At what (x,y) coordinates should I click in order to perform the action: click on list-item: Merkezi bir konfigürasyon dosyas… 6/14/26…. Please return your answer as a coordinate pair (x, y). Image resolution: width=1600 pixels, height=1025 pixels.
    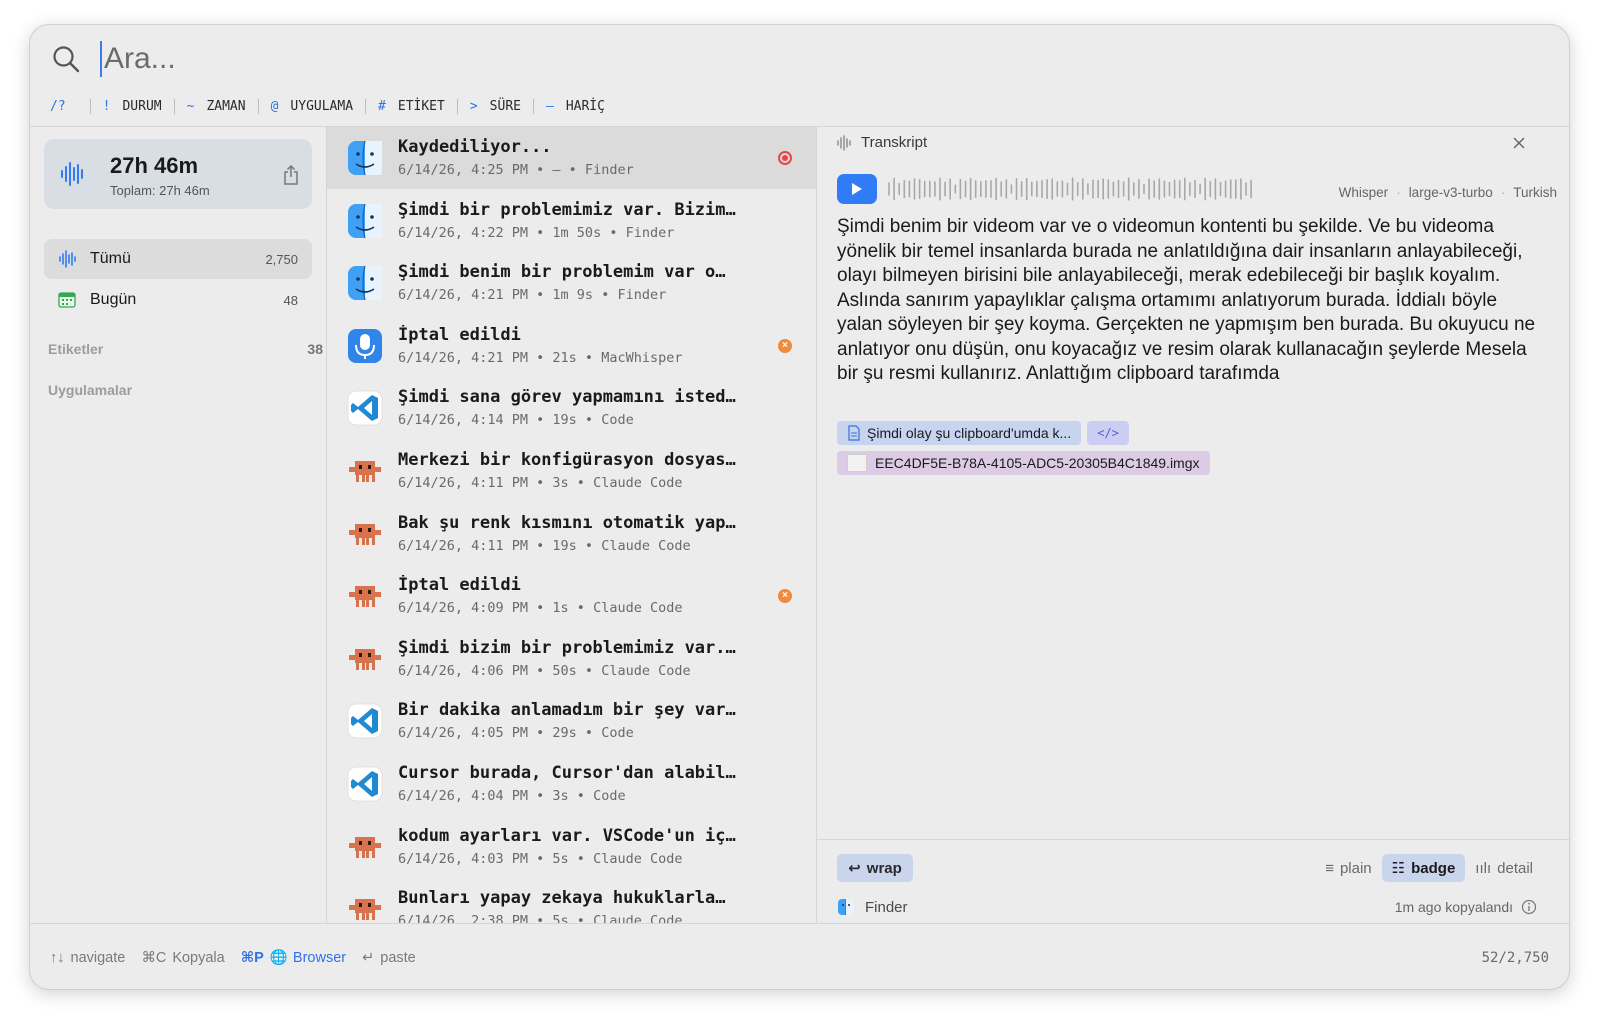
    Looking at the image, I should click on (571, 471).